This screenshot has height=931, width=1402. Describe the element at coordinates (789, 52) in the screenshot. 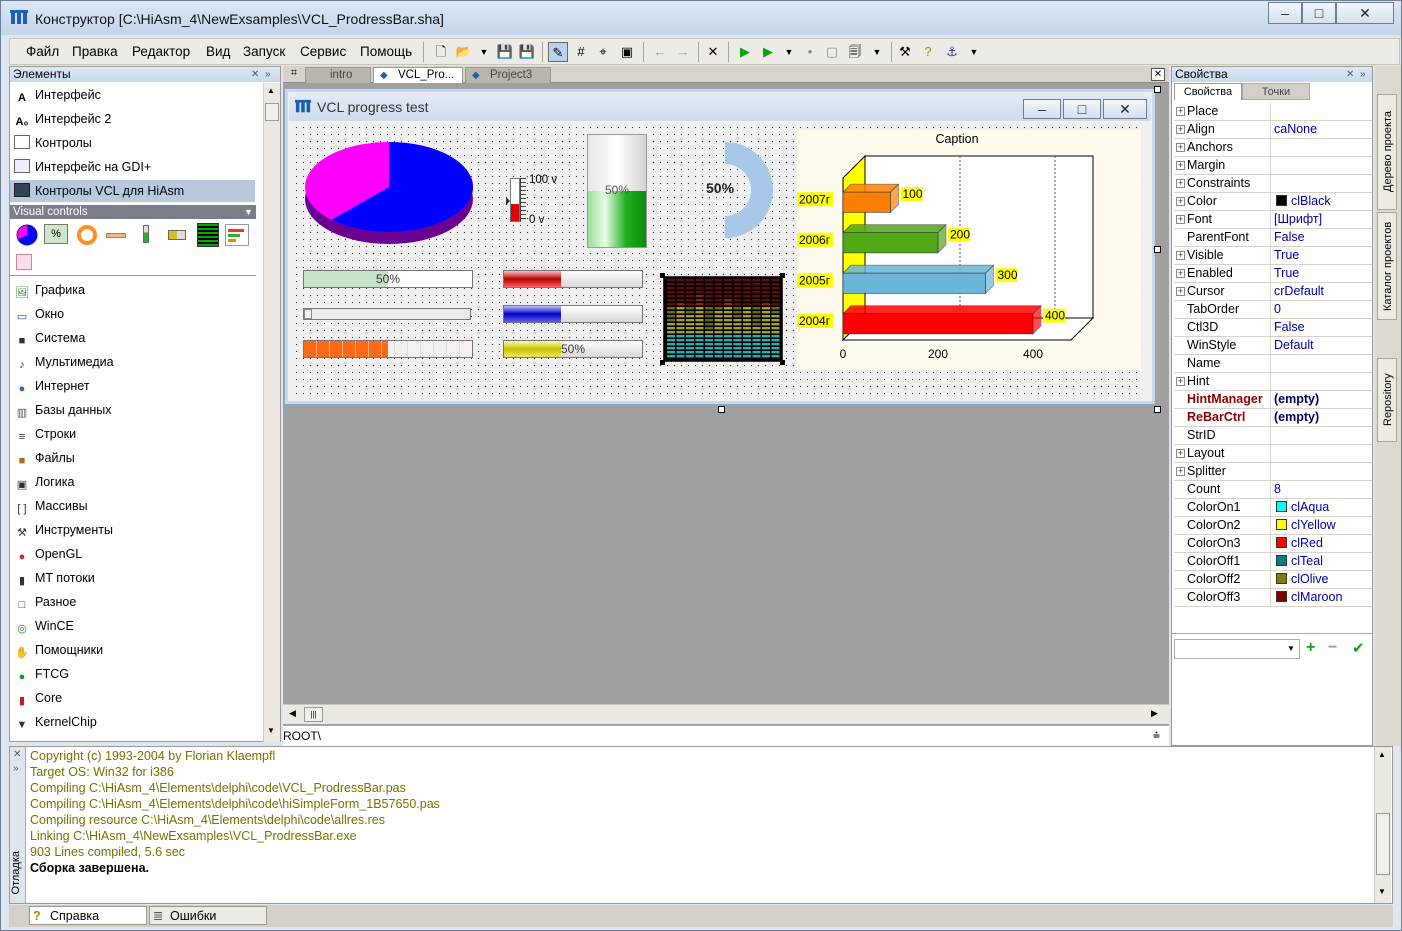

I see `run-dropdown-icon: ▼` at that location.